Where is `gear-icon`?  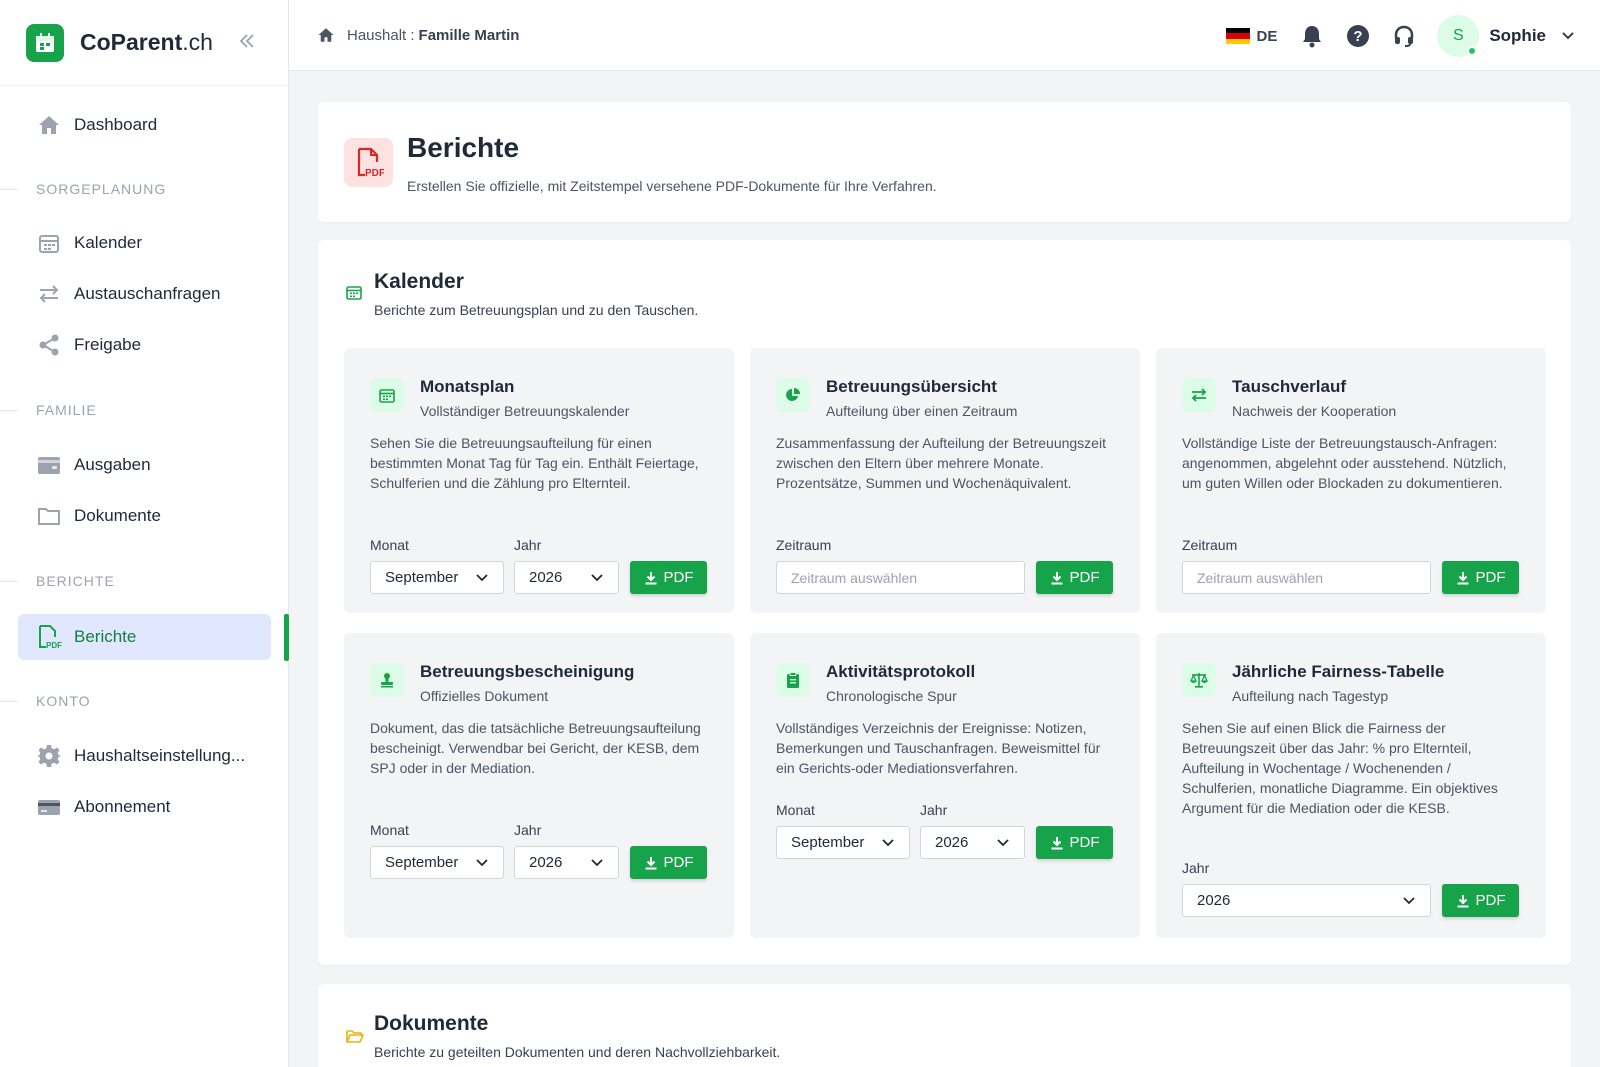 gear-icon is located at coordinates (49, 756).